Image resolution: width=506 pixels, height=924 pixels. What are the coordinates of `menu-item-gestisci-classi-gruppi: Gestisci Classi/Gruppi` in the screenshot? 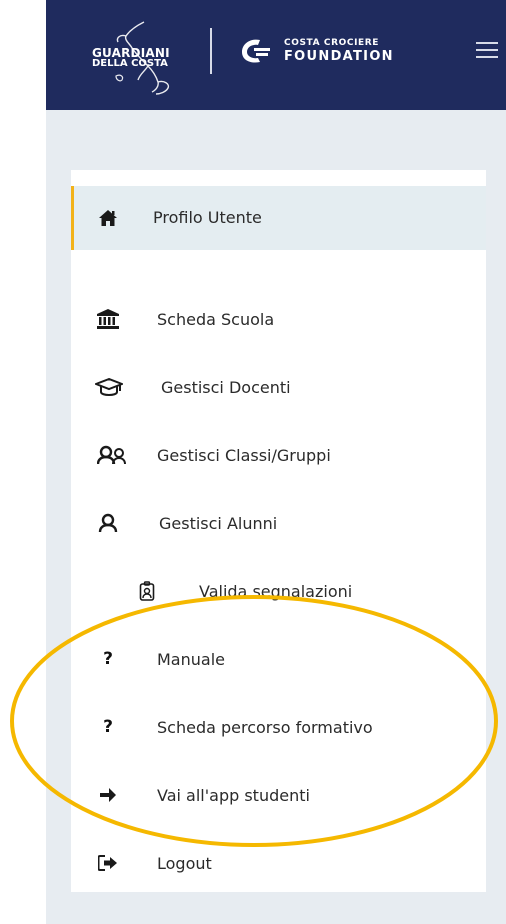 It's located at (278, 456).